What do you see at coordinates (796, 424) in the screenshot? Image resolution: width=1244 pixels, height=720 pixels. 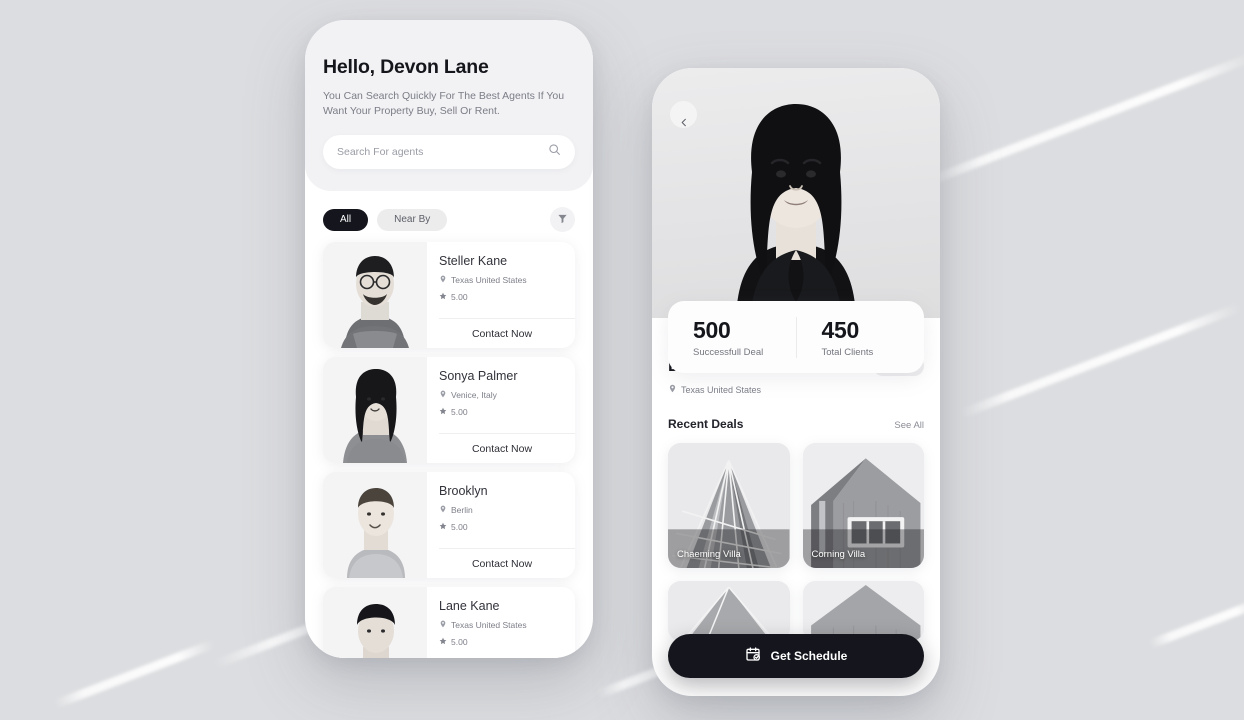 I see `recent-deals-header: Recent Deals See All` at bounding box center [796, 424].